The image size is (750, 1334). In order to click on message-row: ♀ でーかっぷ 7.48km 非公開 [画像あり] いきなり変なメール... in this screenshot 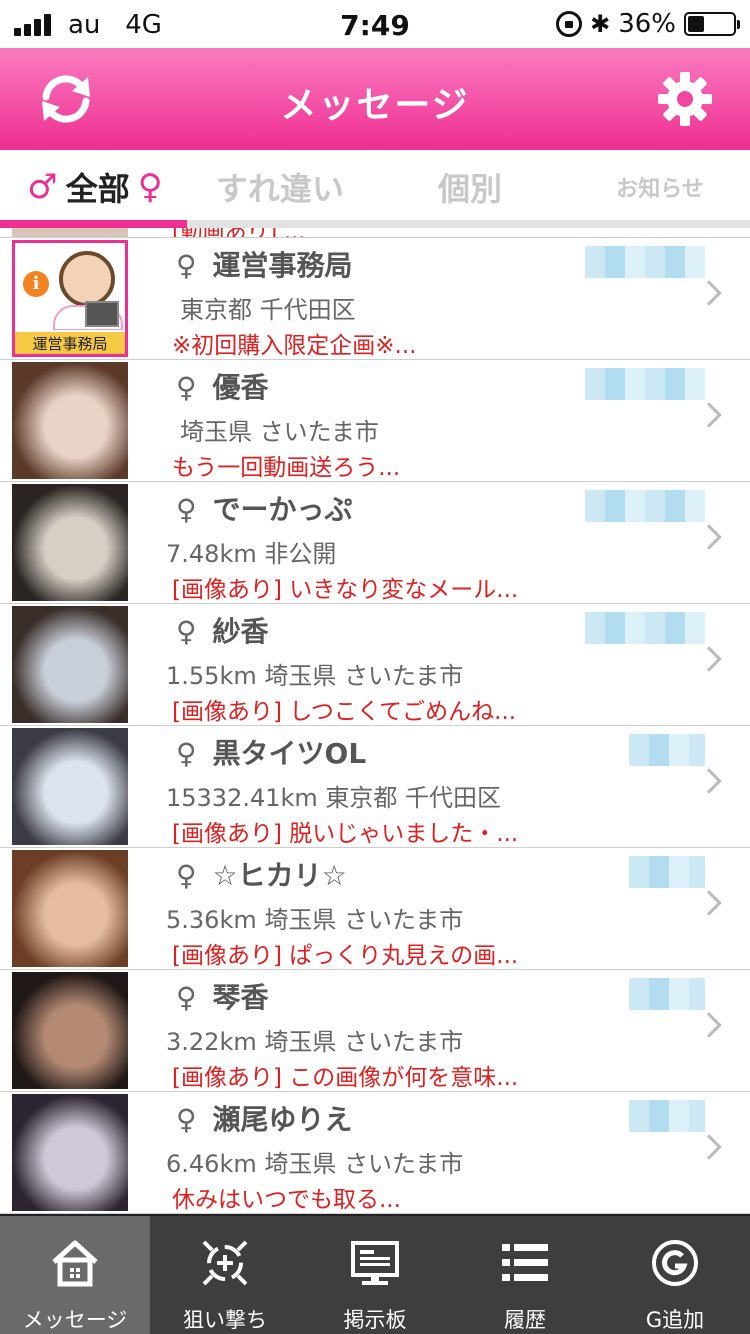, I will do `click(375, 543)`.